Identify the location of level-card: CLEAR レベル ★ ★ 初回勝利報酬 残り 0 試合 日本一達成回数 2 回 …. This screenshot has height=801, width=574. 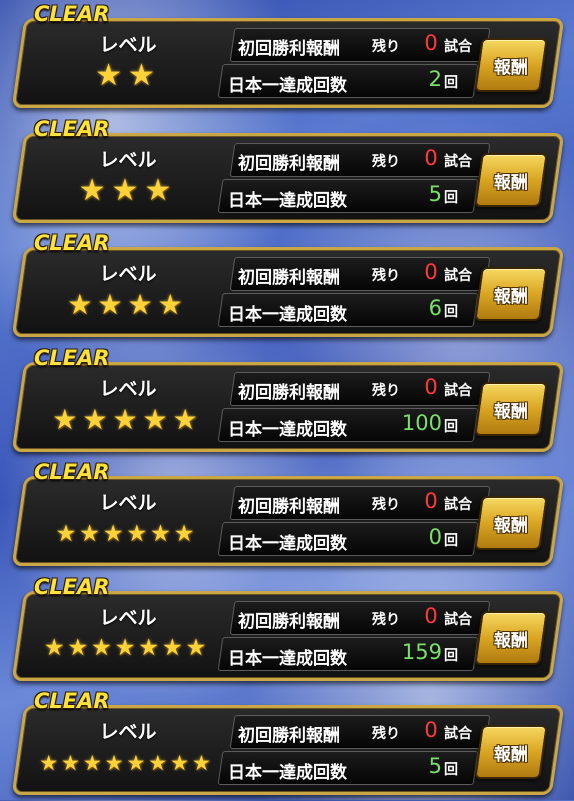
(287, 57).